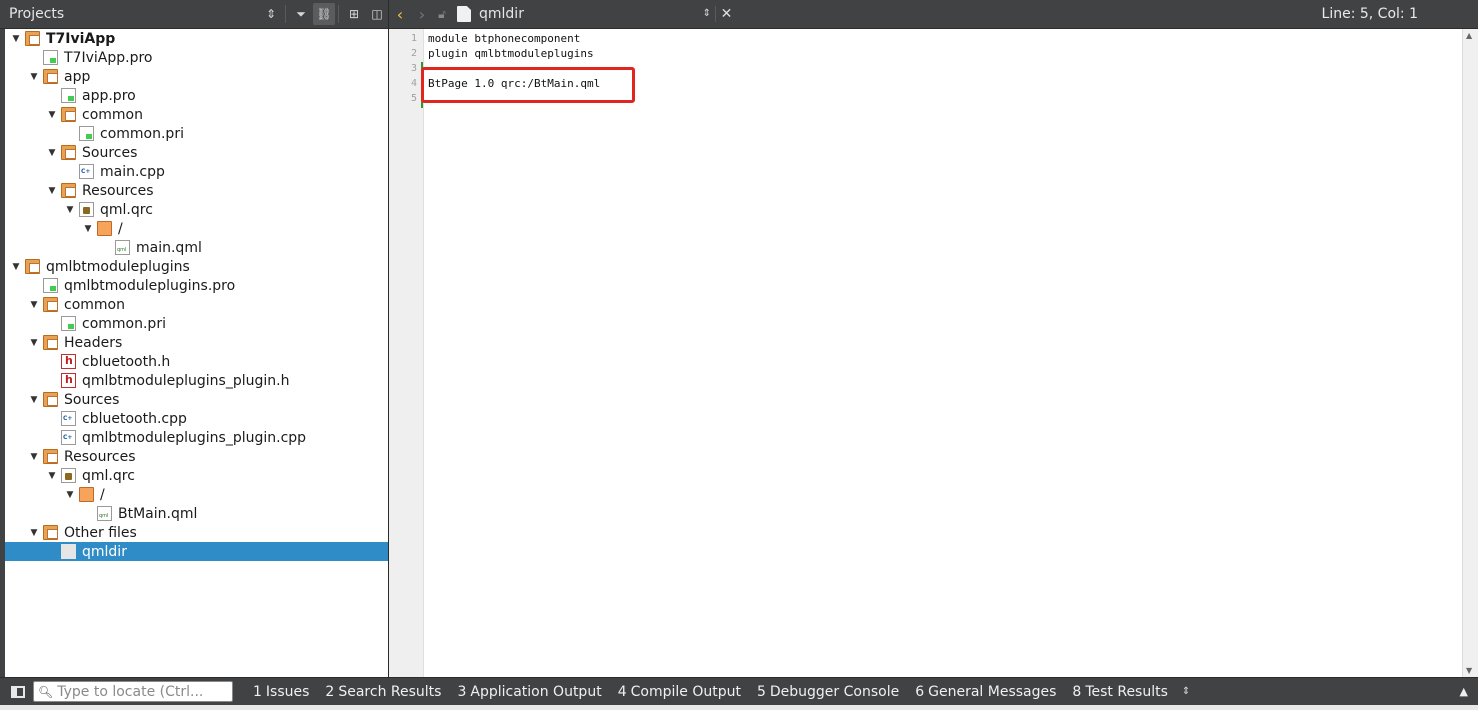 Image resolution: width=1478 pixels, height=710 pixels. What do you see at coordinates (383, 692) in the screenshot?
I see `output-pane-button: 2 Search Results` at bounding box center [383, 692].